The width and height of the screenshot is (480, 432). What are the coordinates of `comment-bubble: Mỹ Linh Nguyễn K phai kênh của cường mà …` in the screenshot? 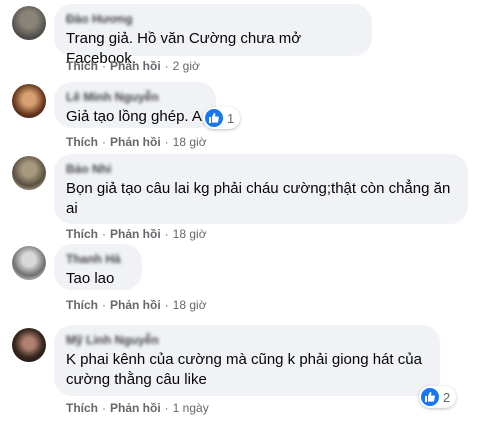 It's located at (247, 360).